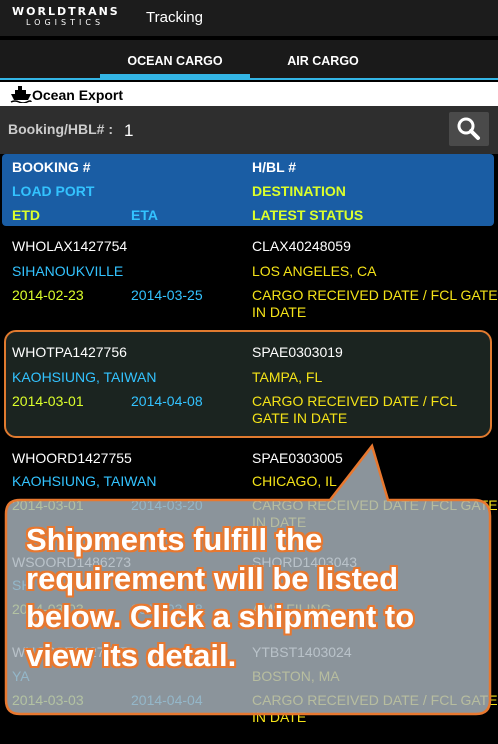 This screenshot has width=498, height=744. What do you see at coordinates (53, 191) in the screenshot?
I see `header-load-port: LOAD PORT` at bounding box center [53, 191].